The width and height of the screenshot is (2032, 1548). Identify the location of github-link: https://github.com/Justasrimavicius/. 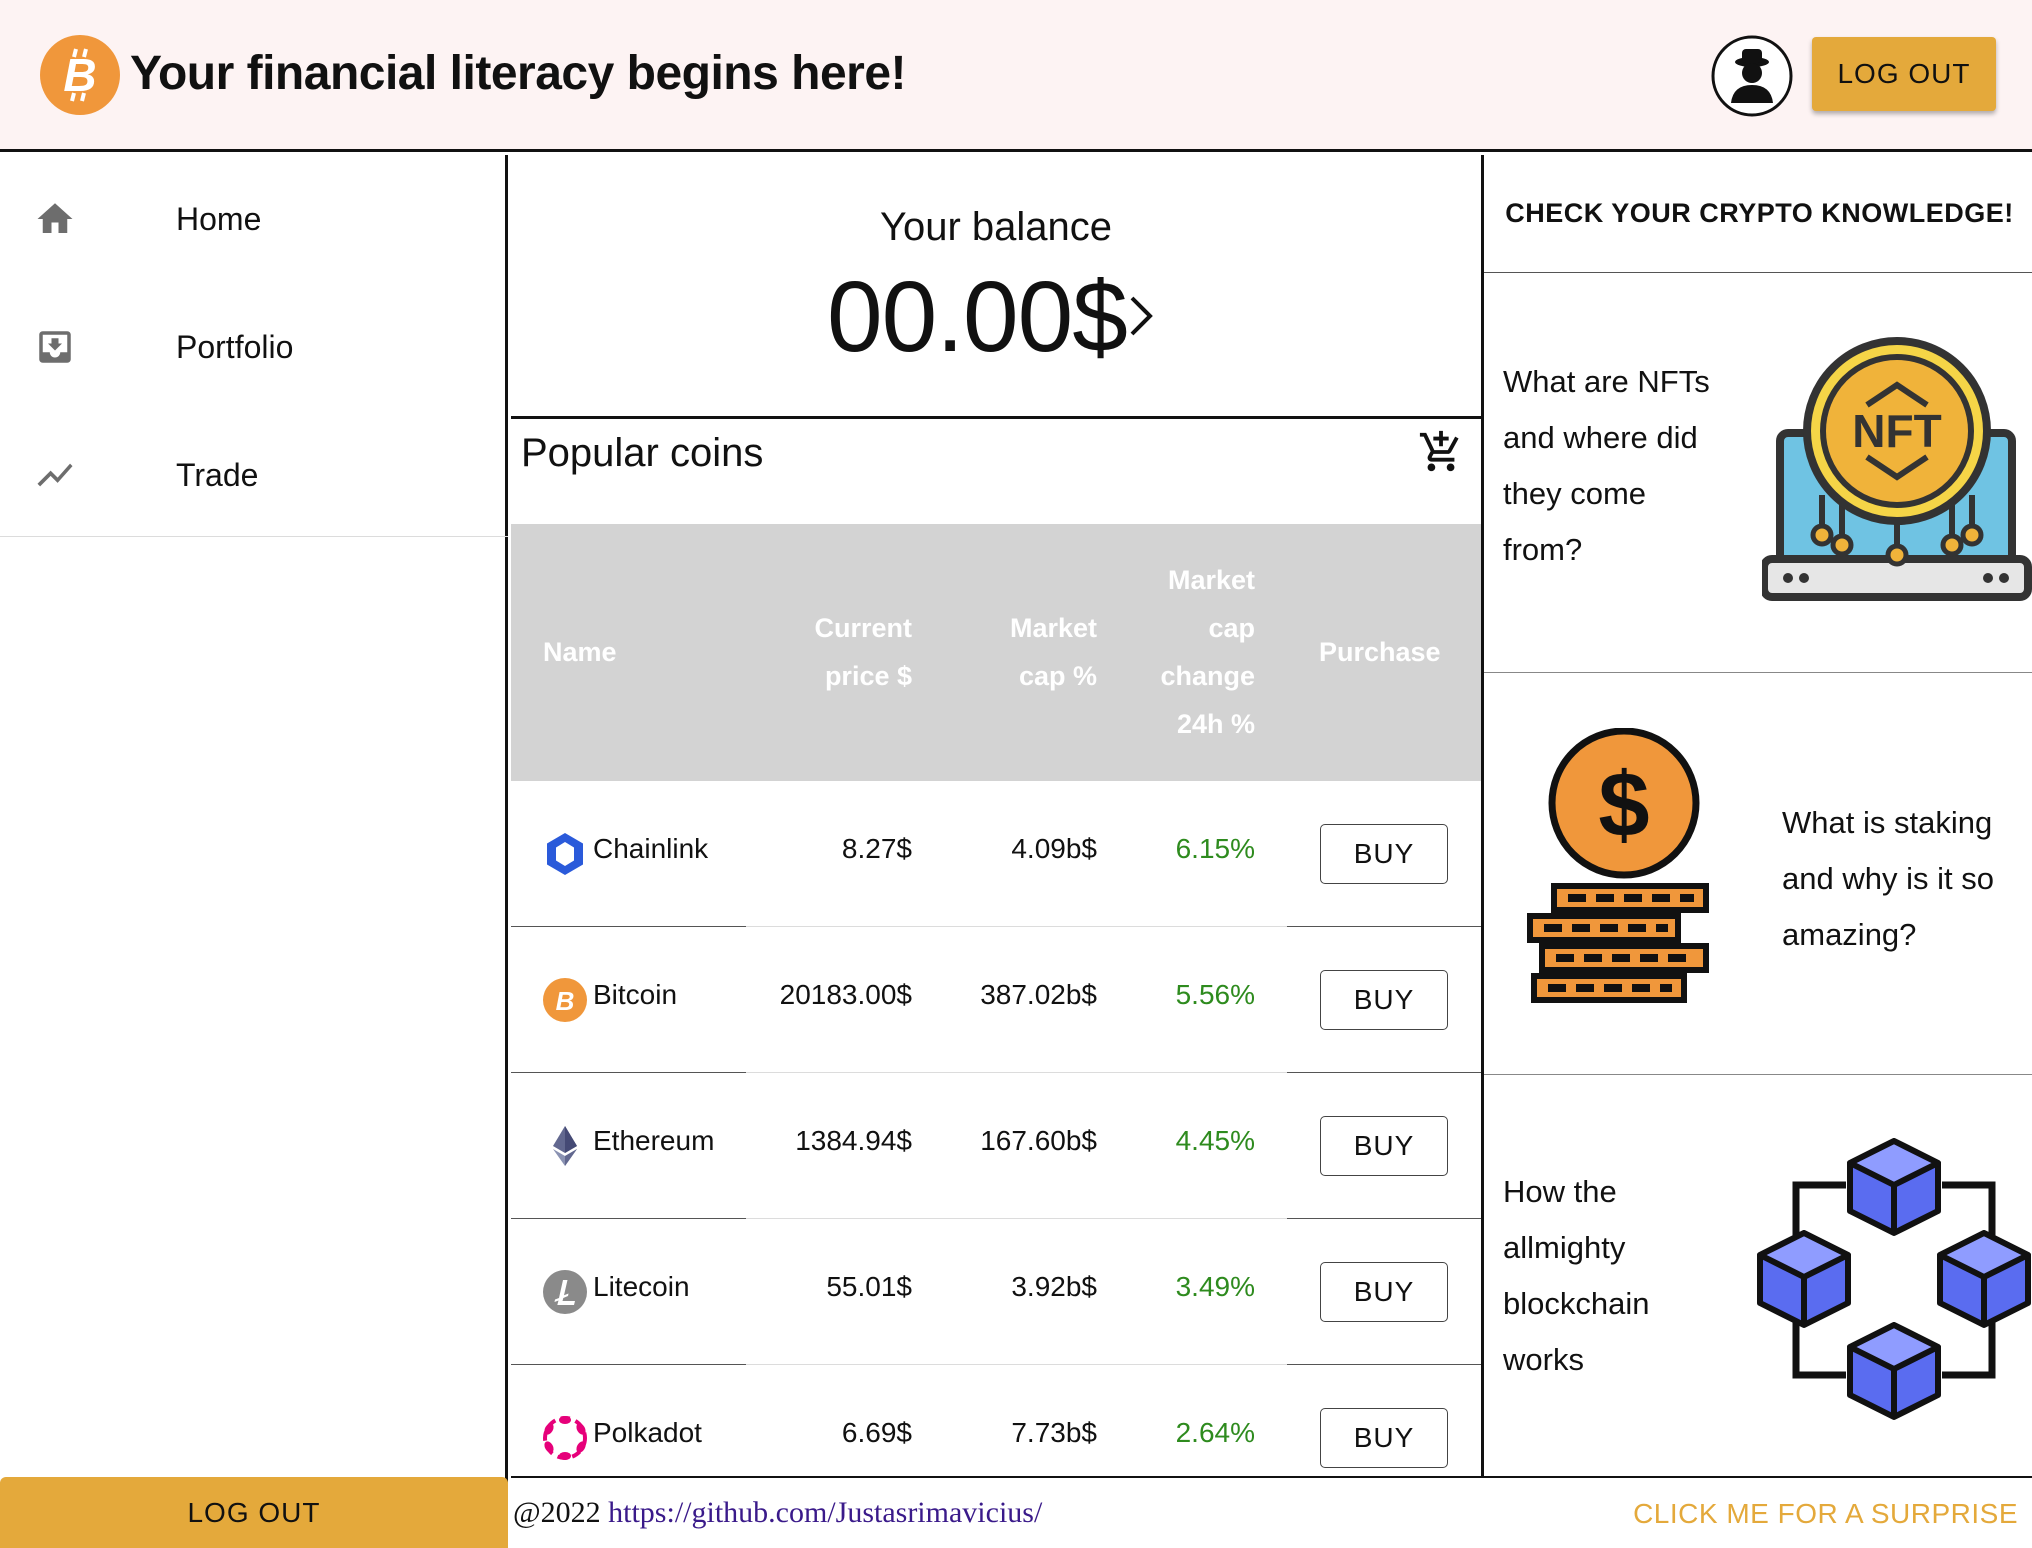
(825, 1512).